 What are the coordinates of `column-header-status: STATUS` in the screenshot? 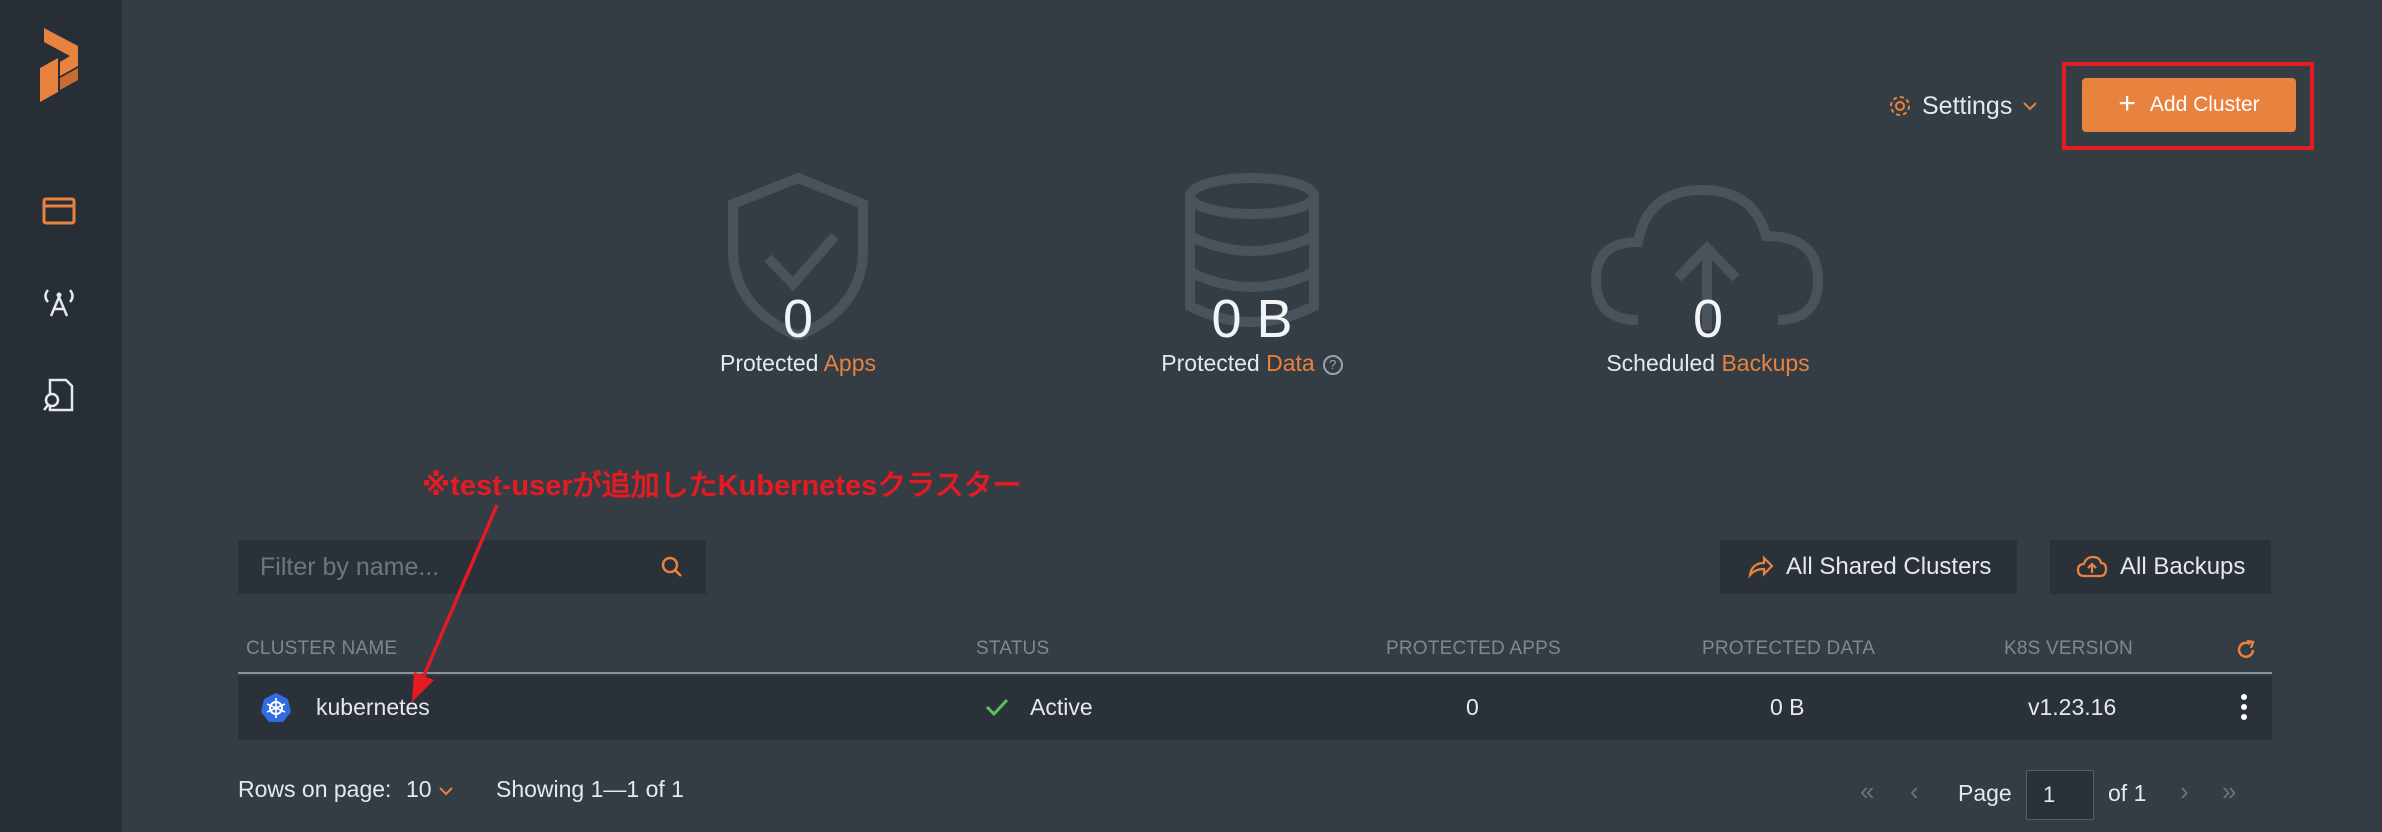 It's located at (1012, 649).